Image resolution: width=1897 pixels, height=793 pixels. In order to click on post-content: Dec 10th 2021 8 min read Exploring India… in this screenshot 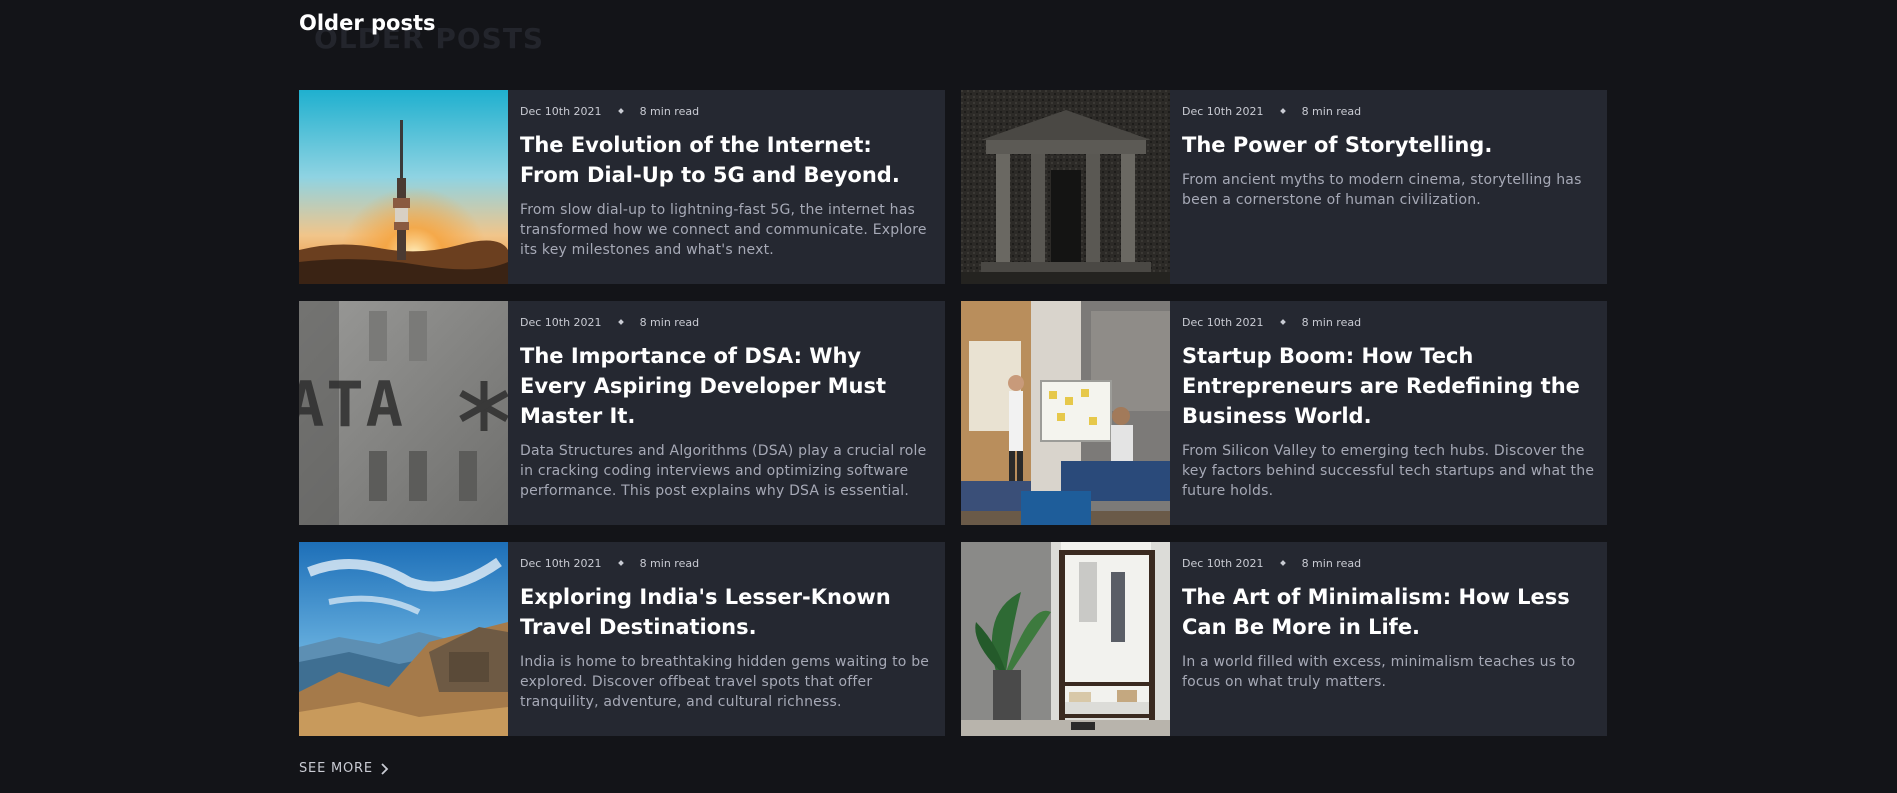, I will do `click(726, 639)`.